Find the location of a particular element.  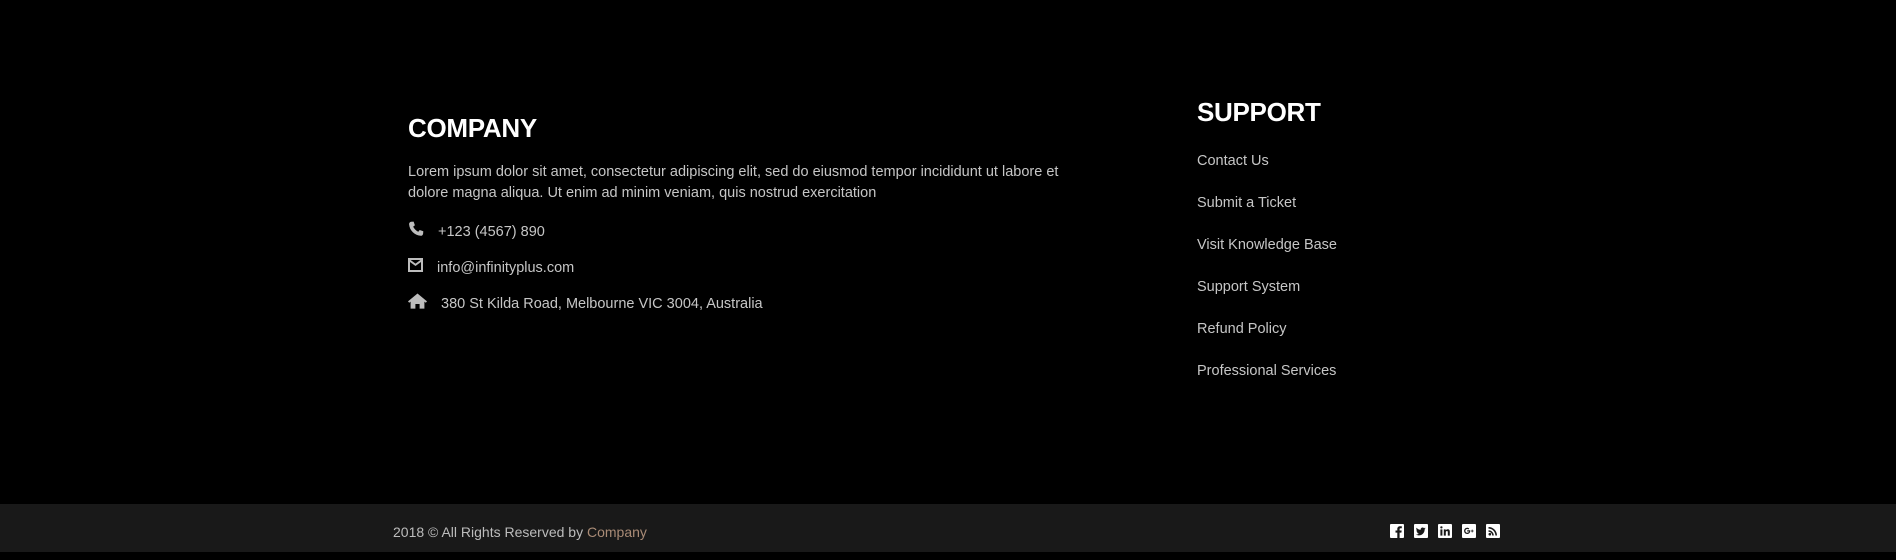

support-link-professional-services: Professional Services is located at coordinates (1327, 371).